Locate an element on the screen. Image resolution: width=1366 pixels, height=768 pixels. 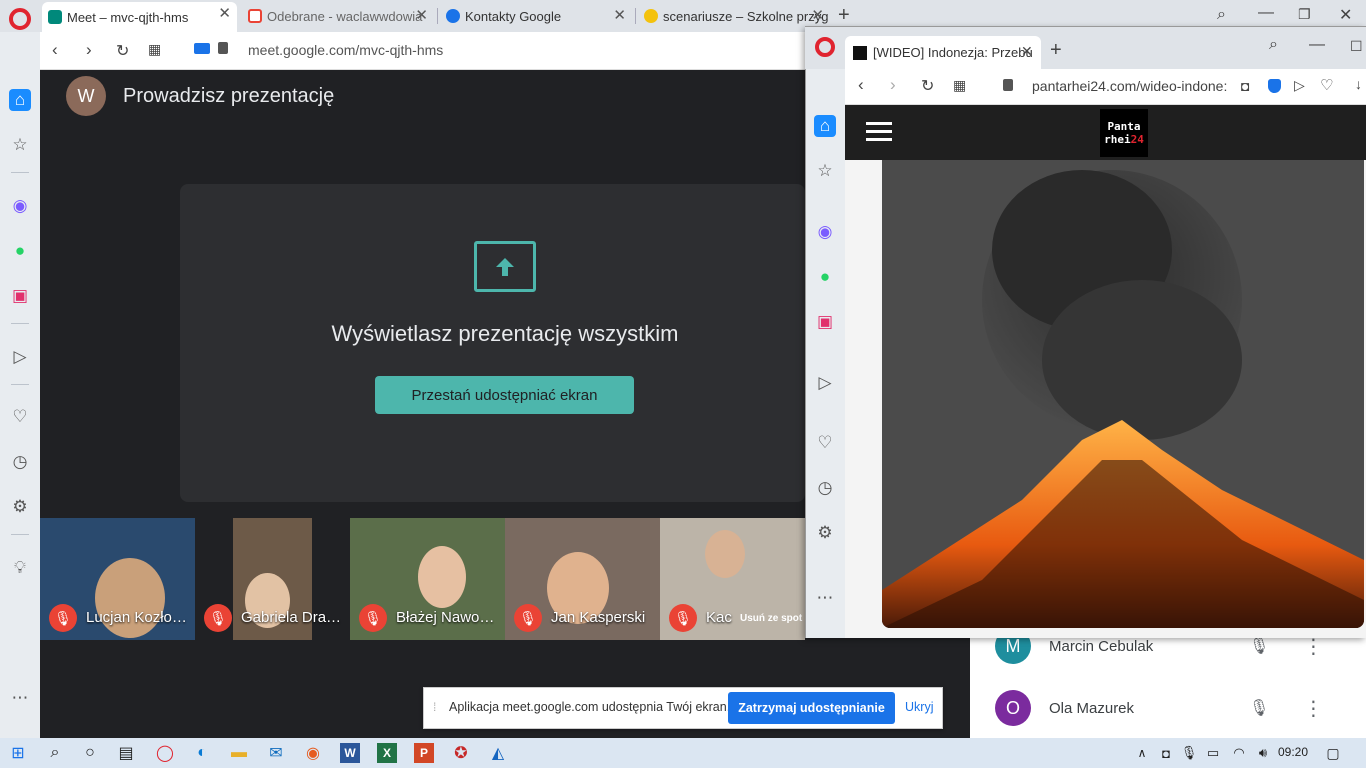
camera-icon: ◘ is located at coordinates (1166, 753).